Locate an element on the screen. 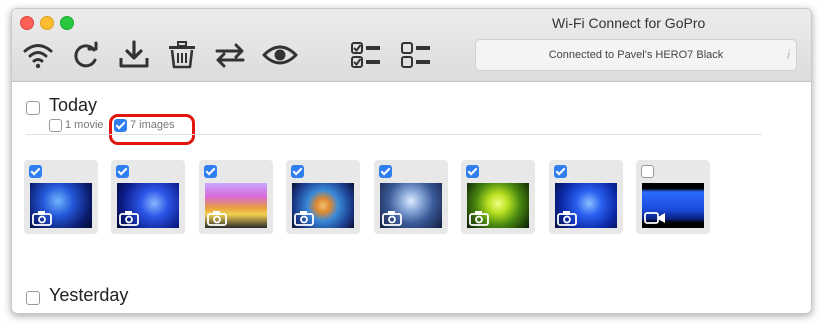 The width and height of the screenshot is (830, 332). connection-status: Connected to Pavel's HERO7 Black i is located at coordinates (636, 55).